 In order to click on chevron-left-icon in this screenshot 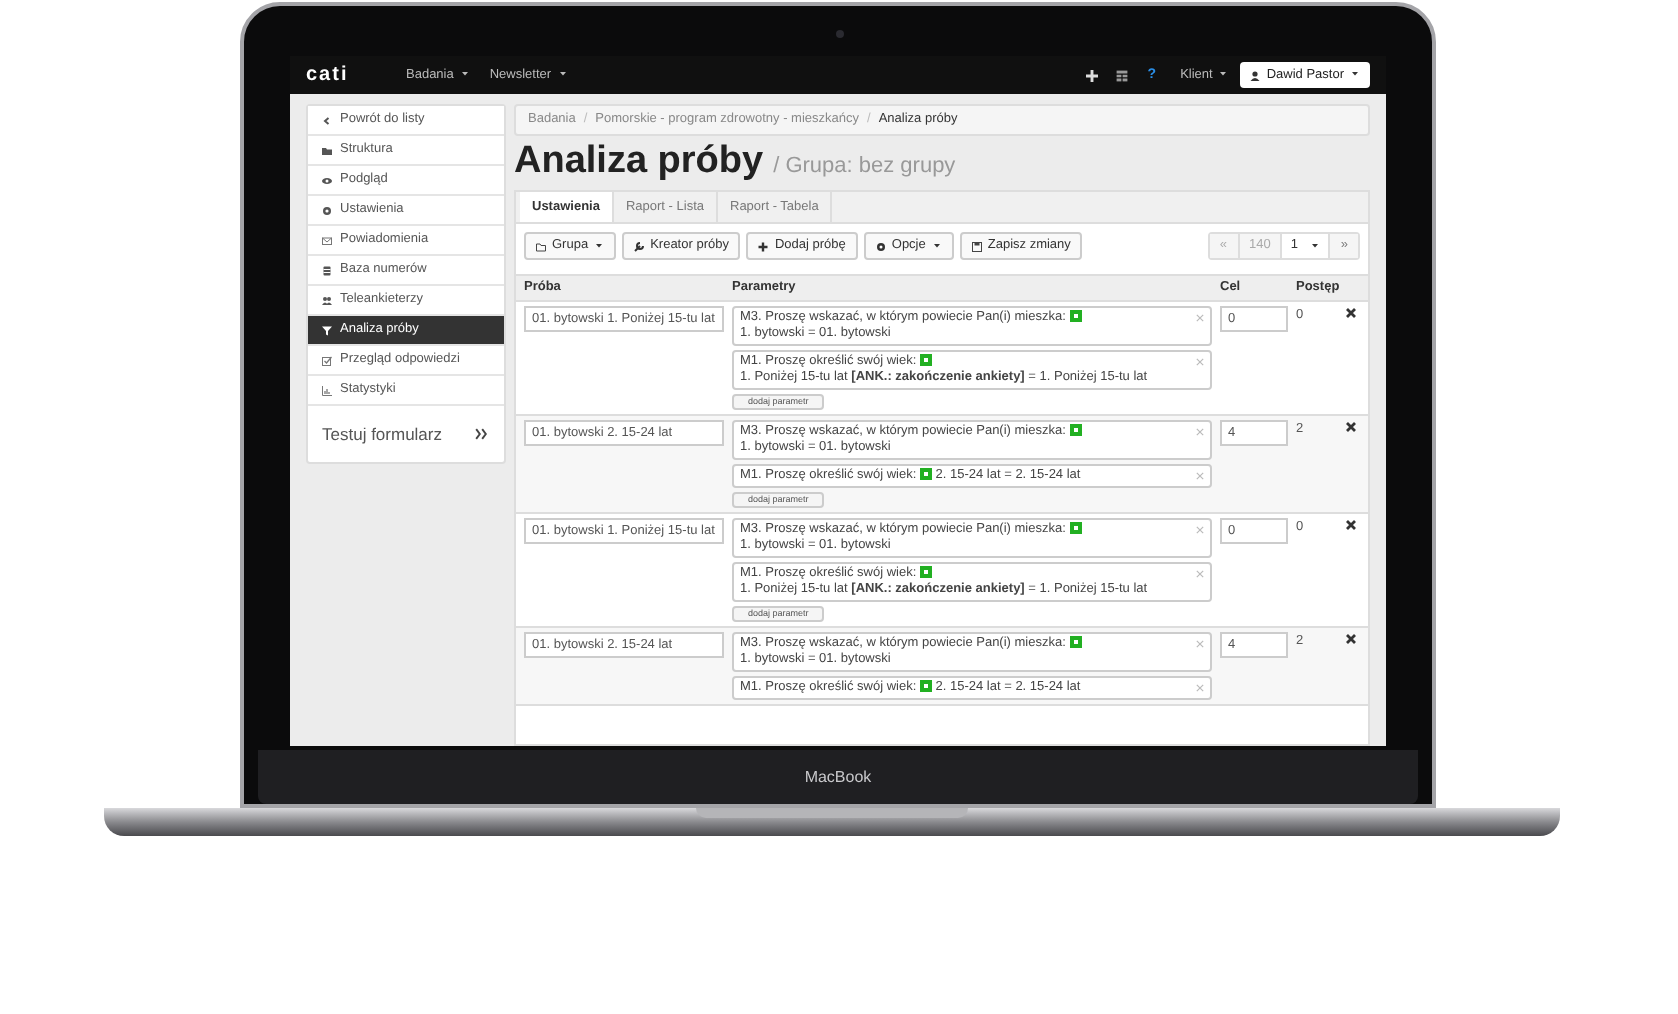, I will do `click(327, 120)`.